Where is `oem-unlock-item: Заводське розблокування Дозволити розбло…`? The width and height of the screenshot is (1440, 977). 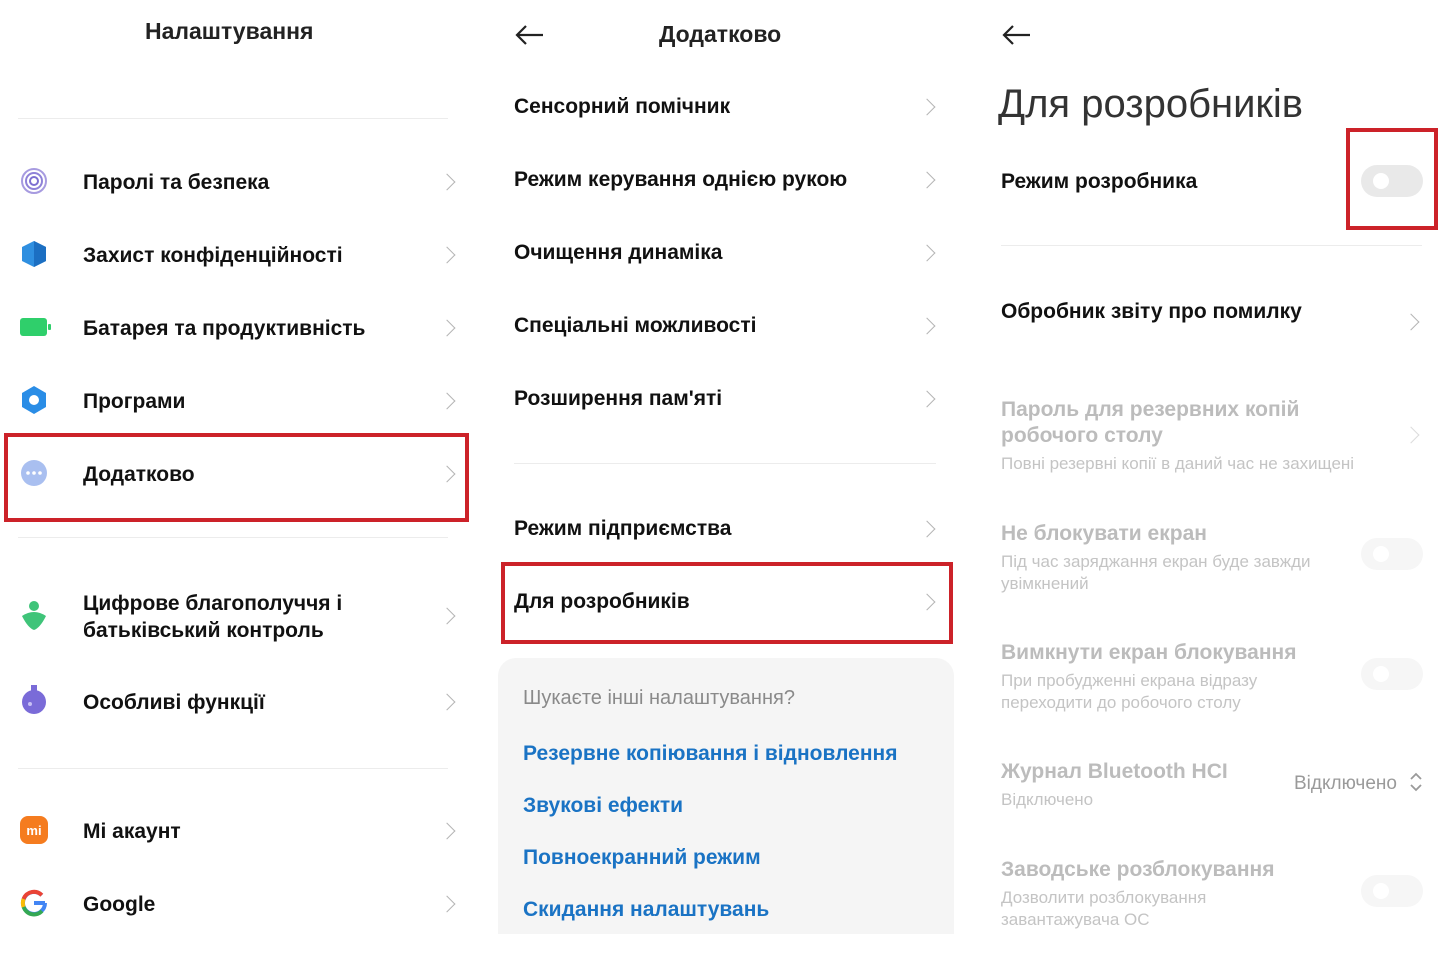
oem-unlock-item: Заводське розблокування Дозволити розбло… is located at coordinates (1210, 896).